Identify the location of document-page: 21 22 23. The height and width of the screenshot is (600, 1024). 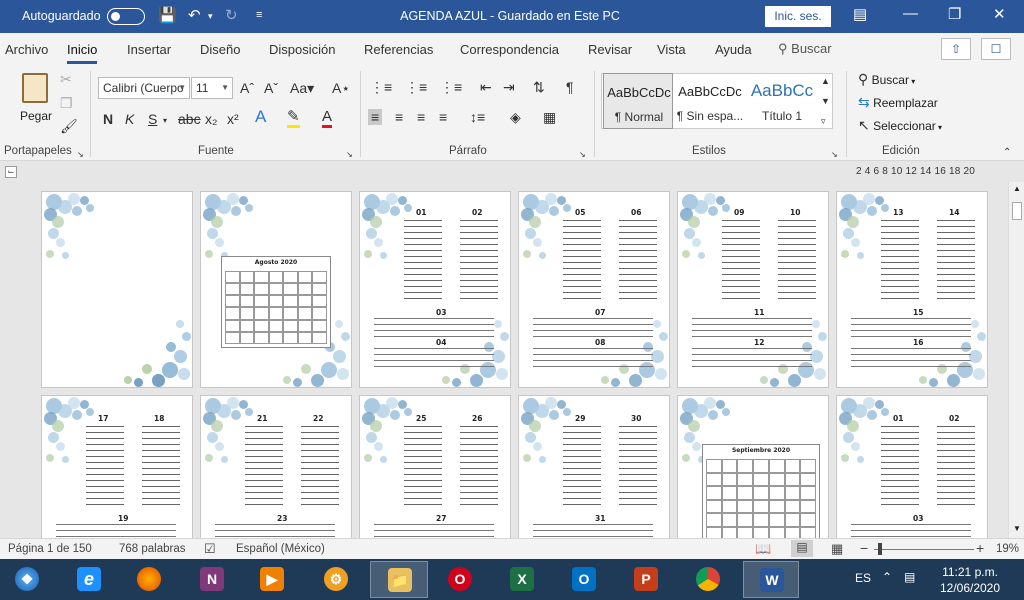
(276, 466).